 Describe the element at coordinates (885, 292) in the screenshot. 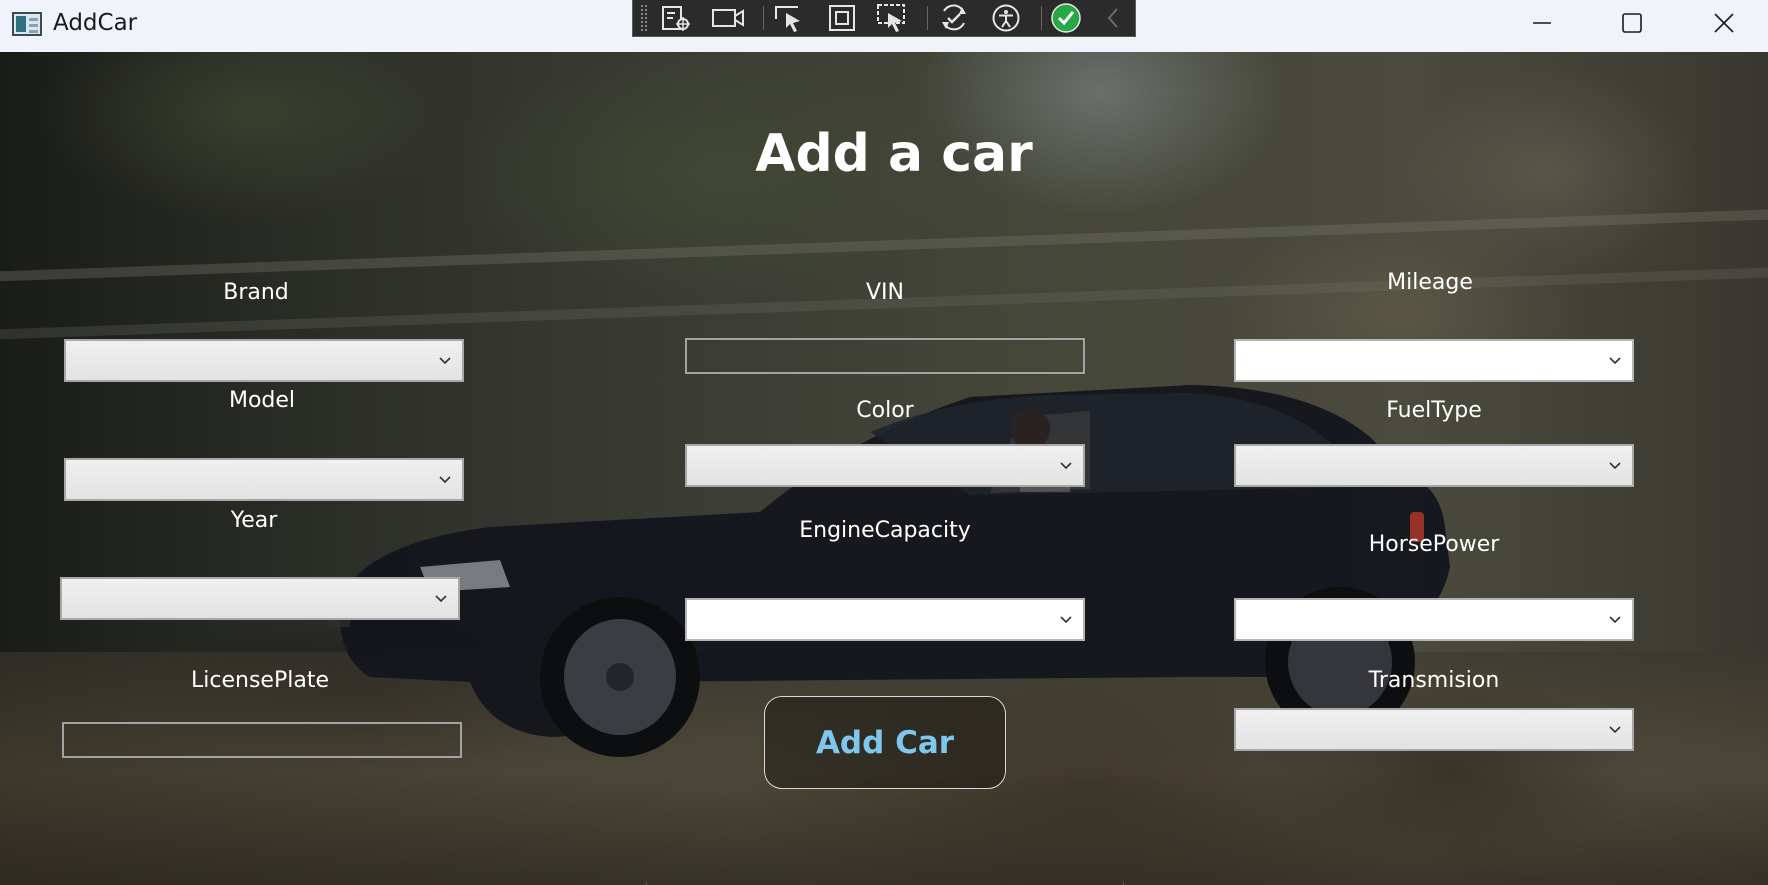

I see `vin-label: VIN` at that location.